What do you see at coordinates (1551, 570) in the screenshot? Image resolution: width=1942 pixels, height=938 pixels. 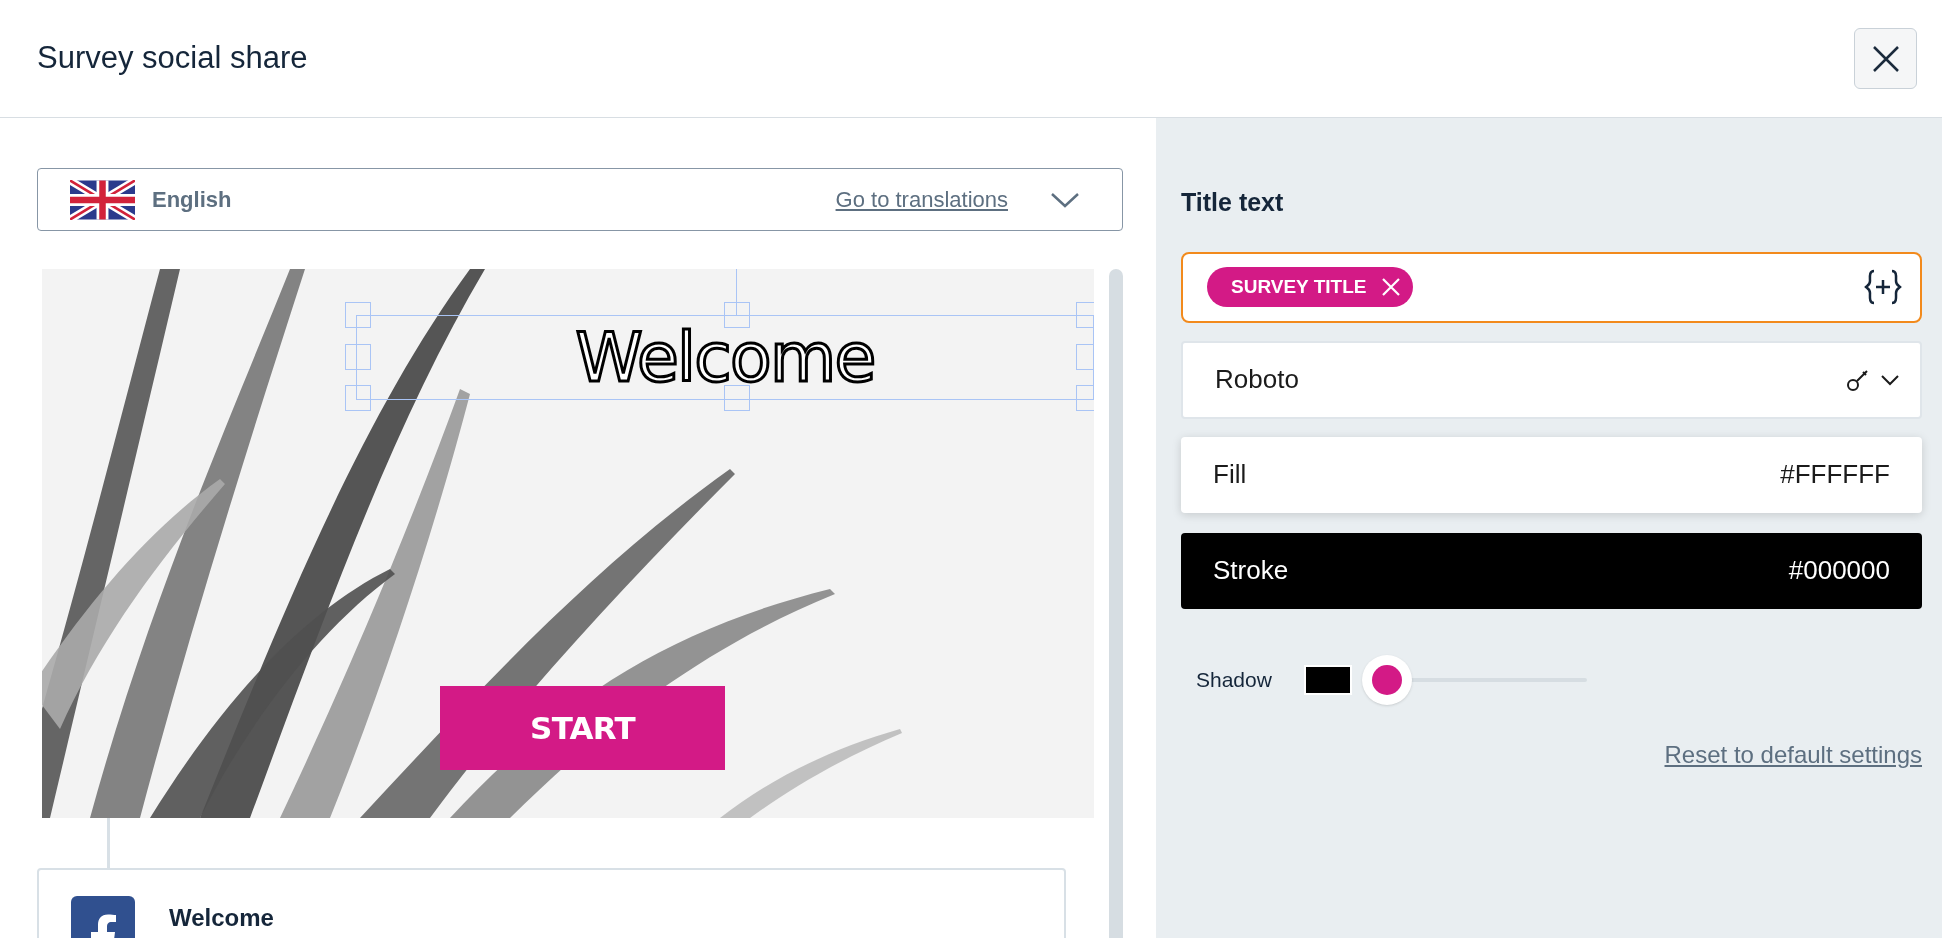 I see `stroke-color-row: Stroke #000000` at bounding box center [1551, 570].